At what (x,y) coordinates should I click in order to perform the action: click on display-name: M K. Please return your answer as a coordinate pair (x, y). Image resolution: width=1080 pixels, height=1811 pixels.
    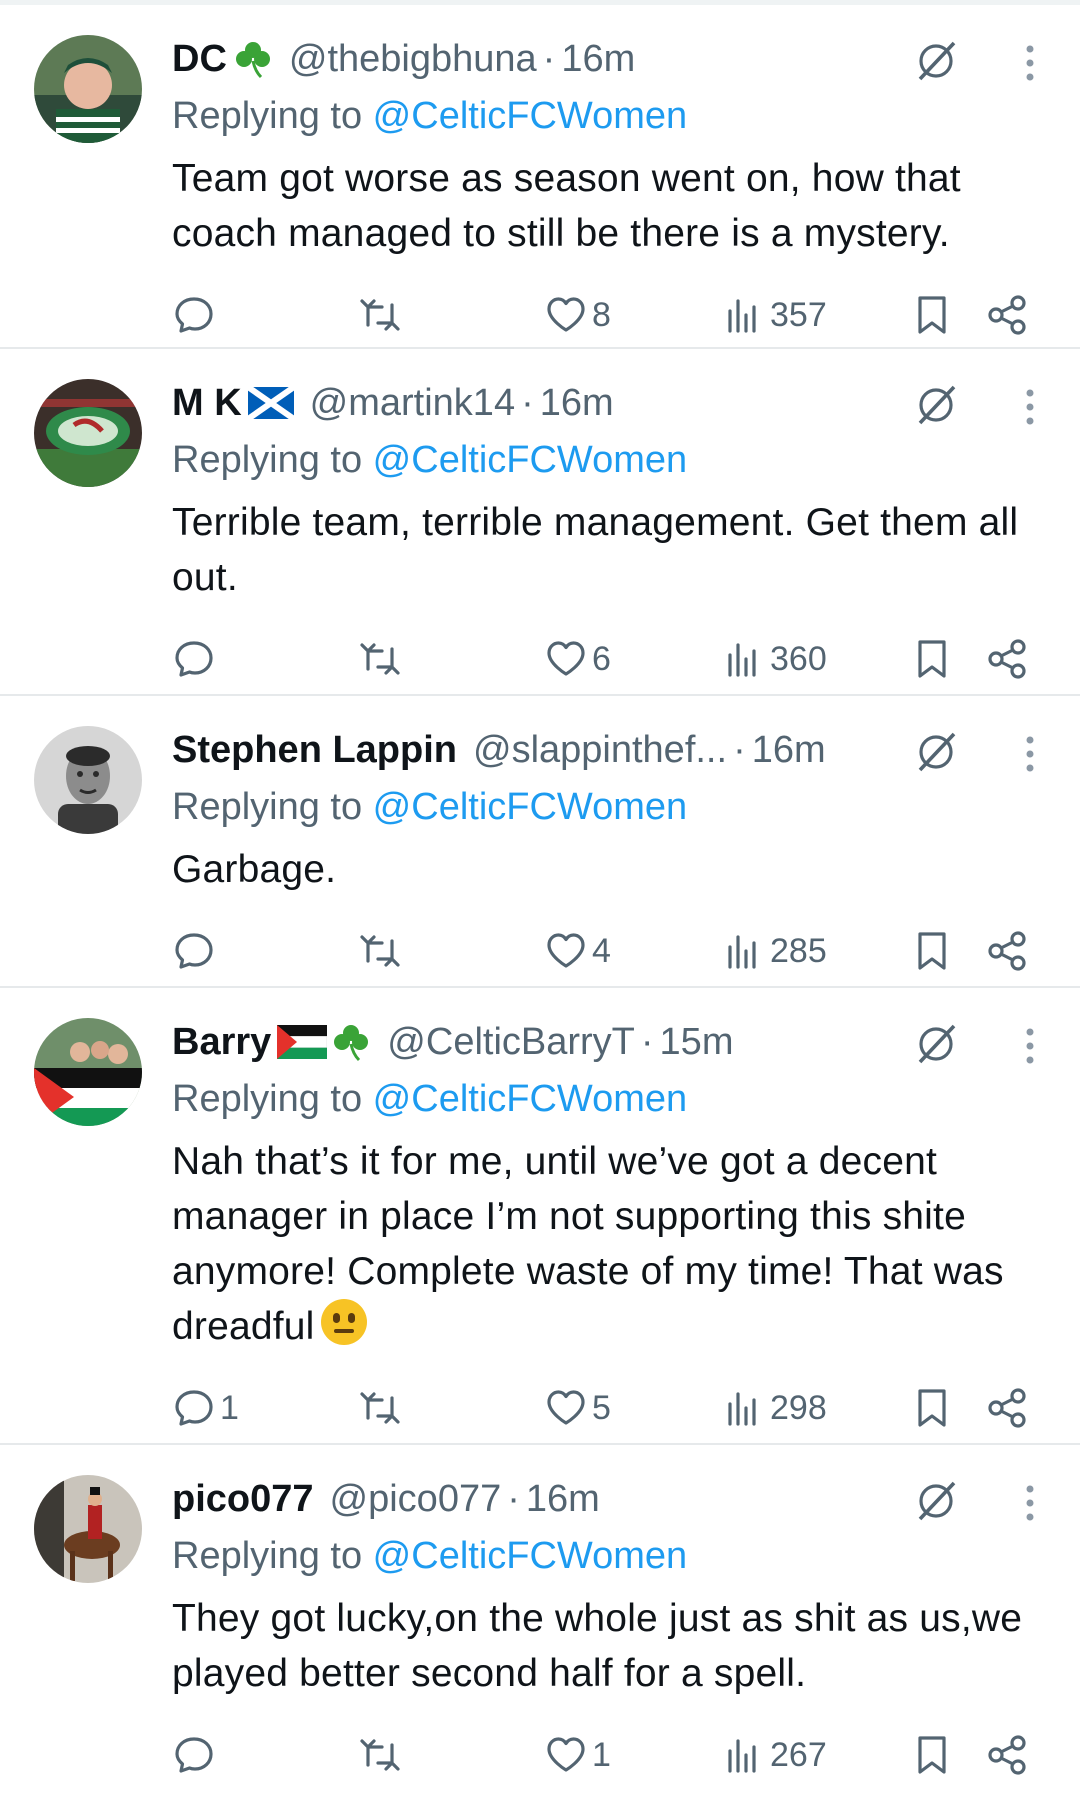
    Looking at the image, I should click on (207, 403).